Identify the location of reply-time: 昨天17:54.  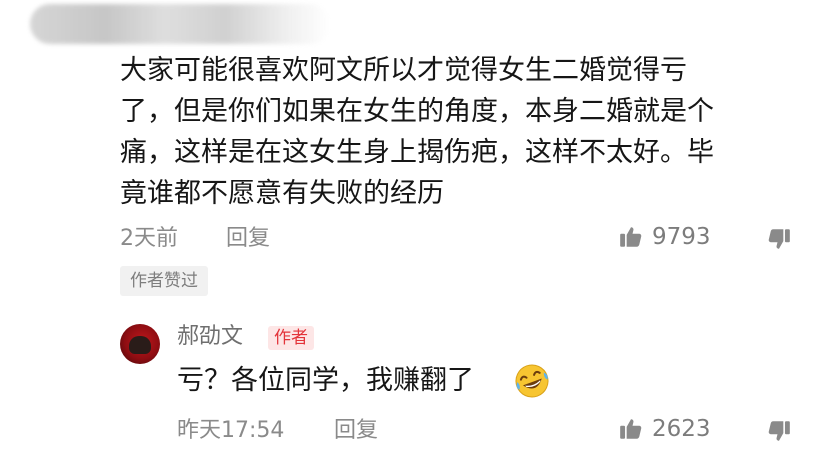
(231, 430).